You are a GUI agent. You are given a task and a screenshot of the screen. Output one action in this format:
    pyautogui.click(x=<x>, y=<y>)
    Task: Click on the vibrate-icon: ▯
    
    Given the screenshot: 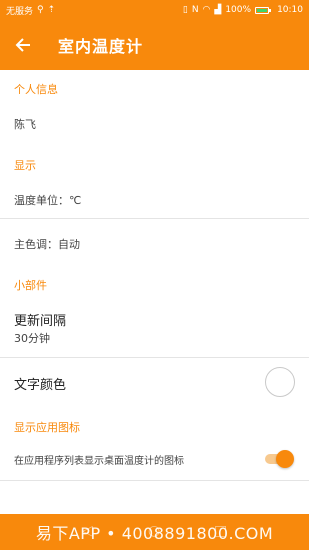 What is the action you would take?
    pyautogui.click(x=185, y=9)
    